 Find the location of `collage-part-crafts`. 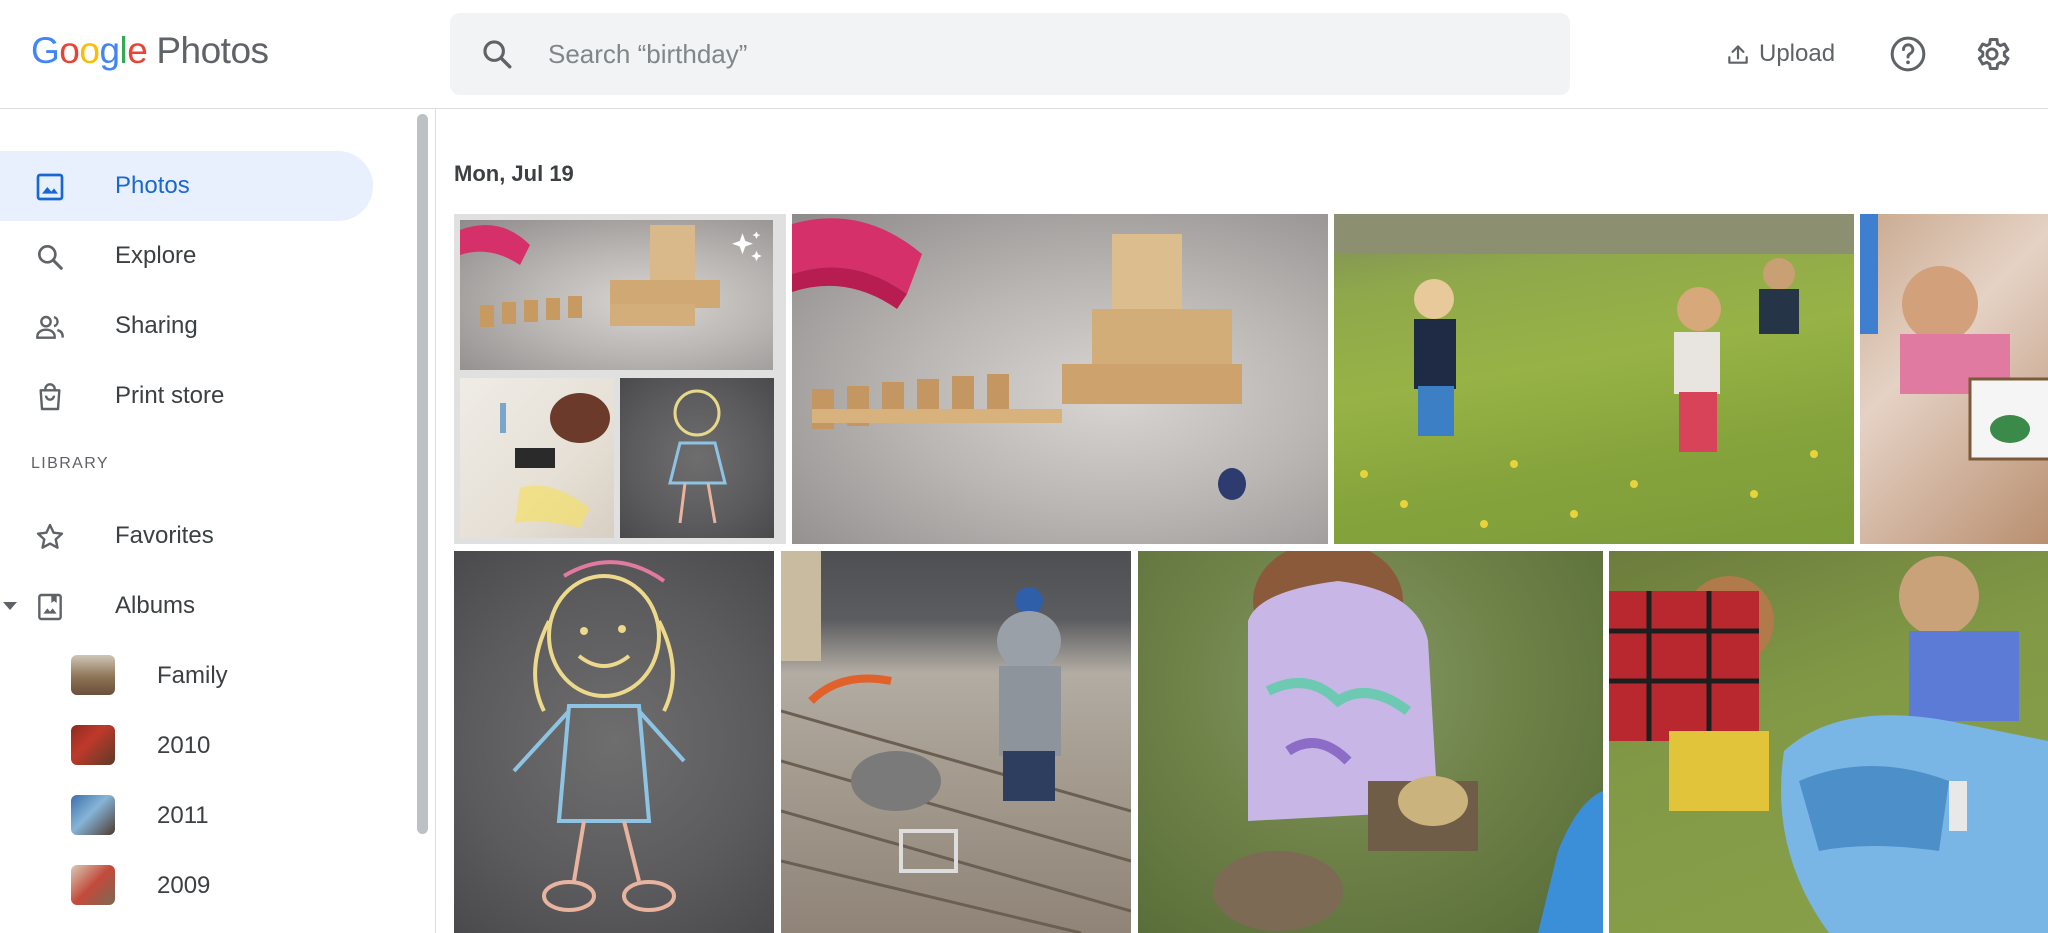

collage-part-crafts is located at coordinates (537, 458).